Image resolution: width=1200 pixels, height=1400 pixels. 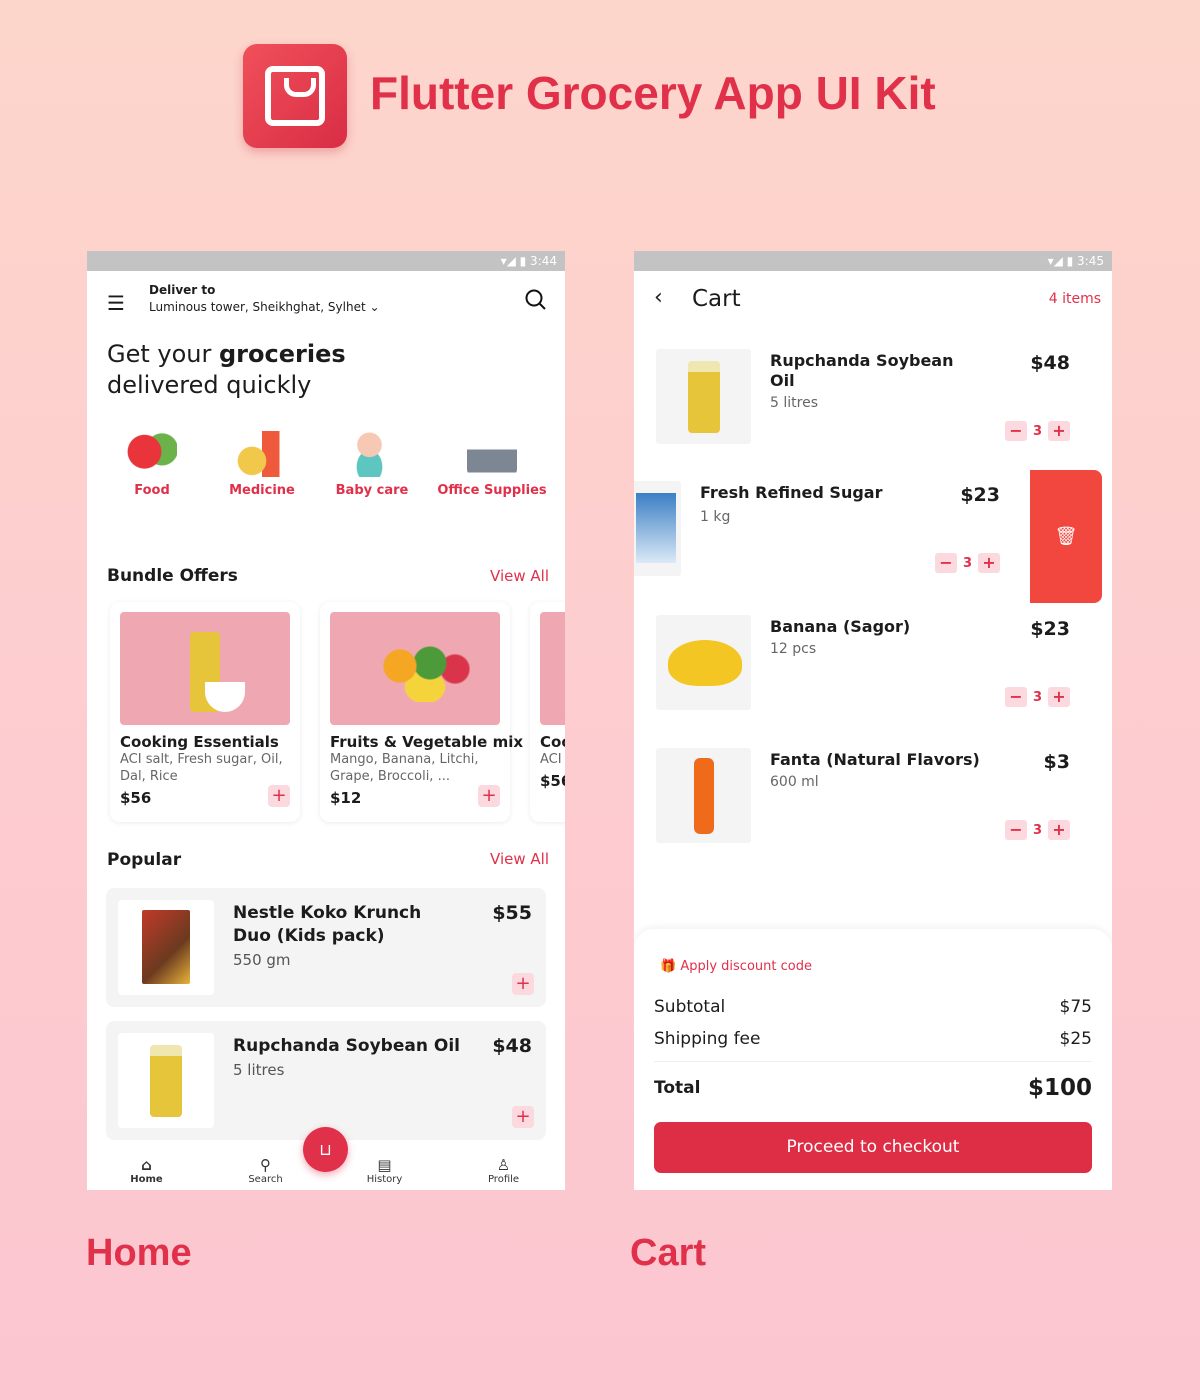 I want to click on status-bar: ▾◢ ▮ 3:44, so click(x=326, y=261).